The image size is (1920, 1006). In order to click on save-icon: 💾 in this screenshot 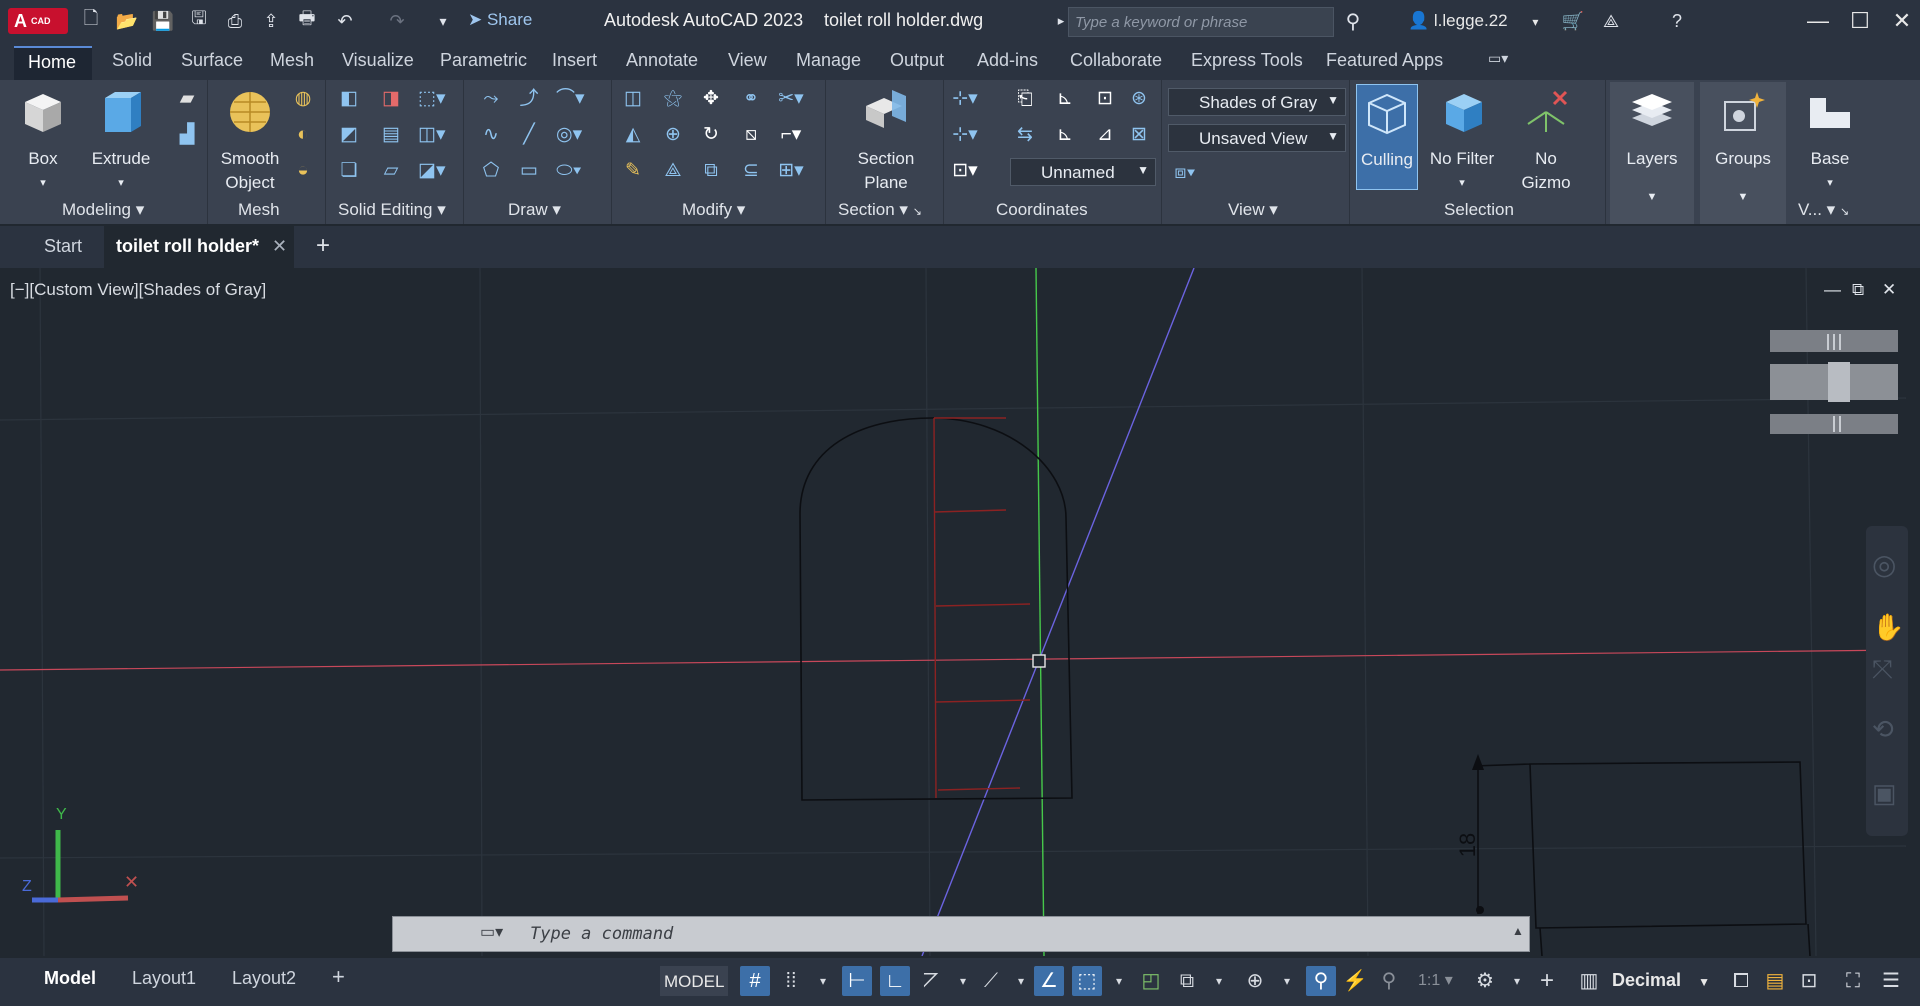, I will do `click(163, 21)`.